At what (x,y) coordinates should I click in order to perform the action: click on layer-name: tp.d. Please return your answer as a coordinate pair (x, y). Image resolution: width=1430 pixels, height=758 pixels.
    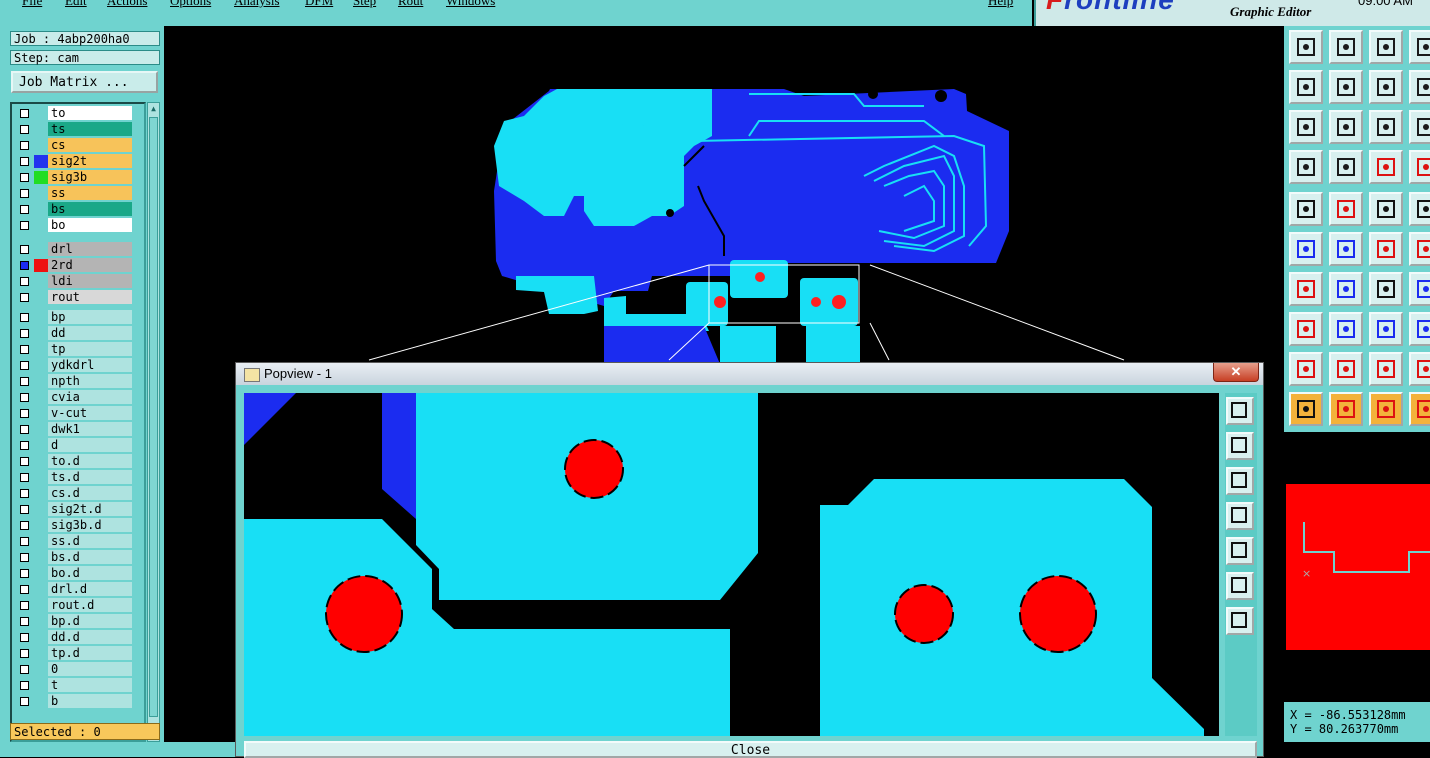
    Looking at the image, I should click on (90, 653).